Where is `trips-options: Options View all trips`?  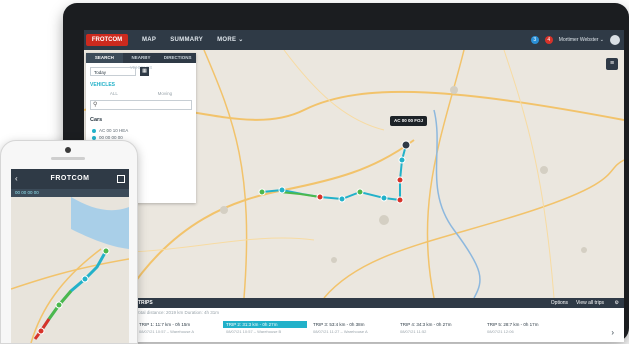 trips-options: Options View all trips is located at coordinates (577, 303).